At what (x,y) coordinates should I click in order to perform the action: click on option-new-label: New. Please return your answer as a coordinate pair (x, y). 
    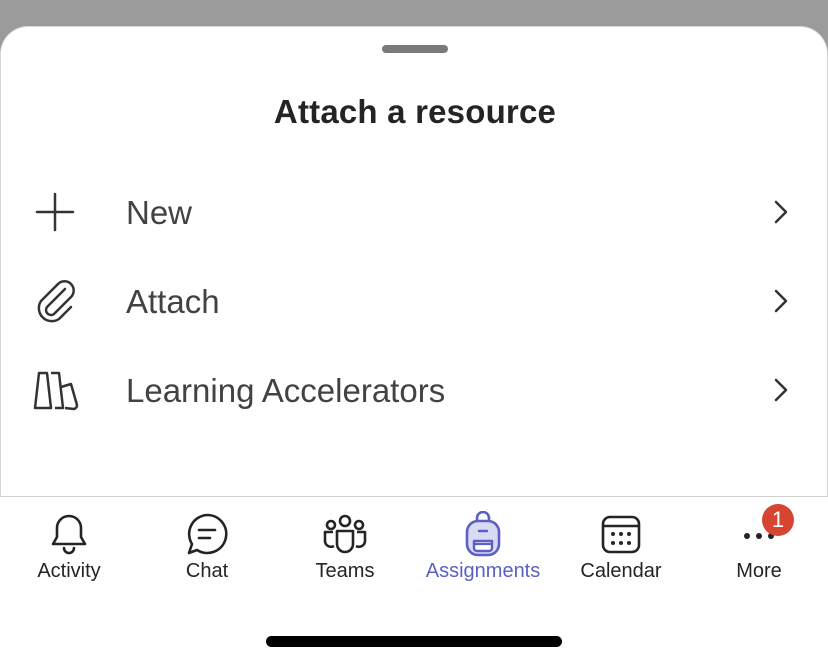
    Looking at the image, I should click on (159, 212).